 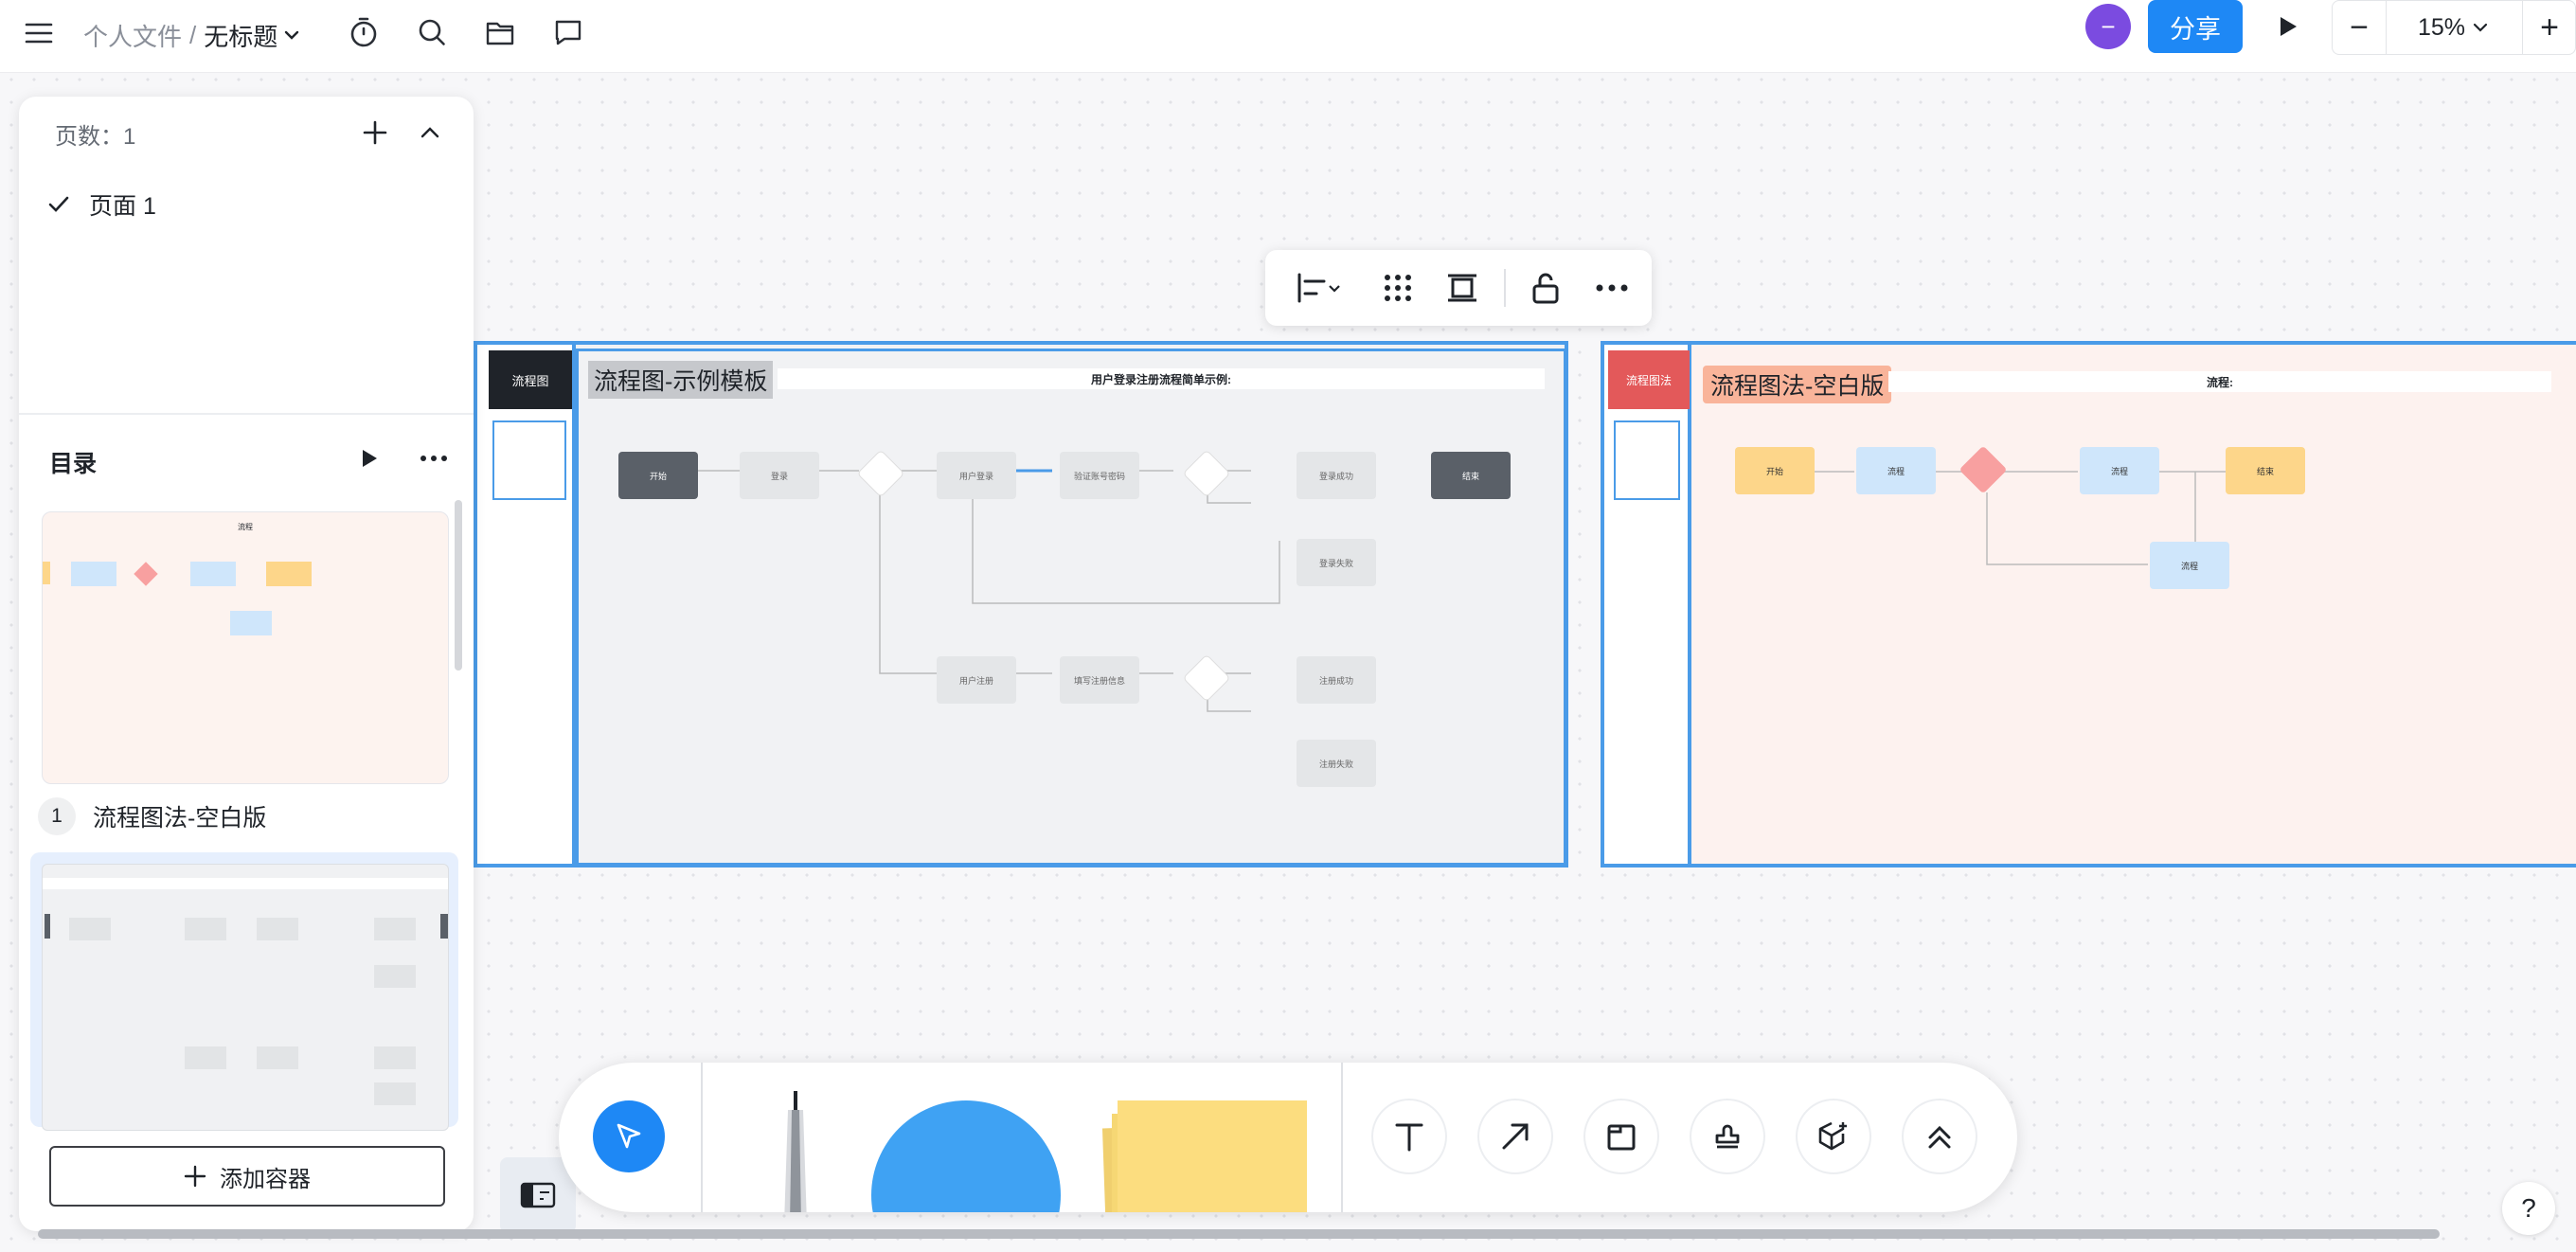 What do you see at coordinates (122, 206) in the screenshot?
I see `page-label: 页面 1` at bounding box center [122, 206].